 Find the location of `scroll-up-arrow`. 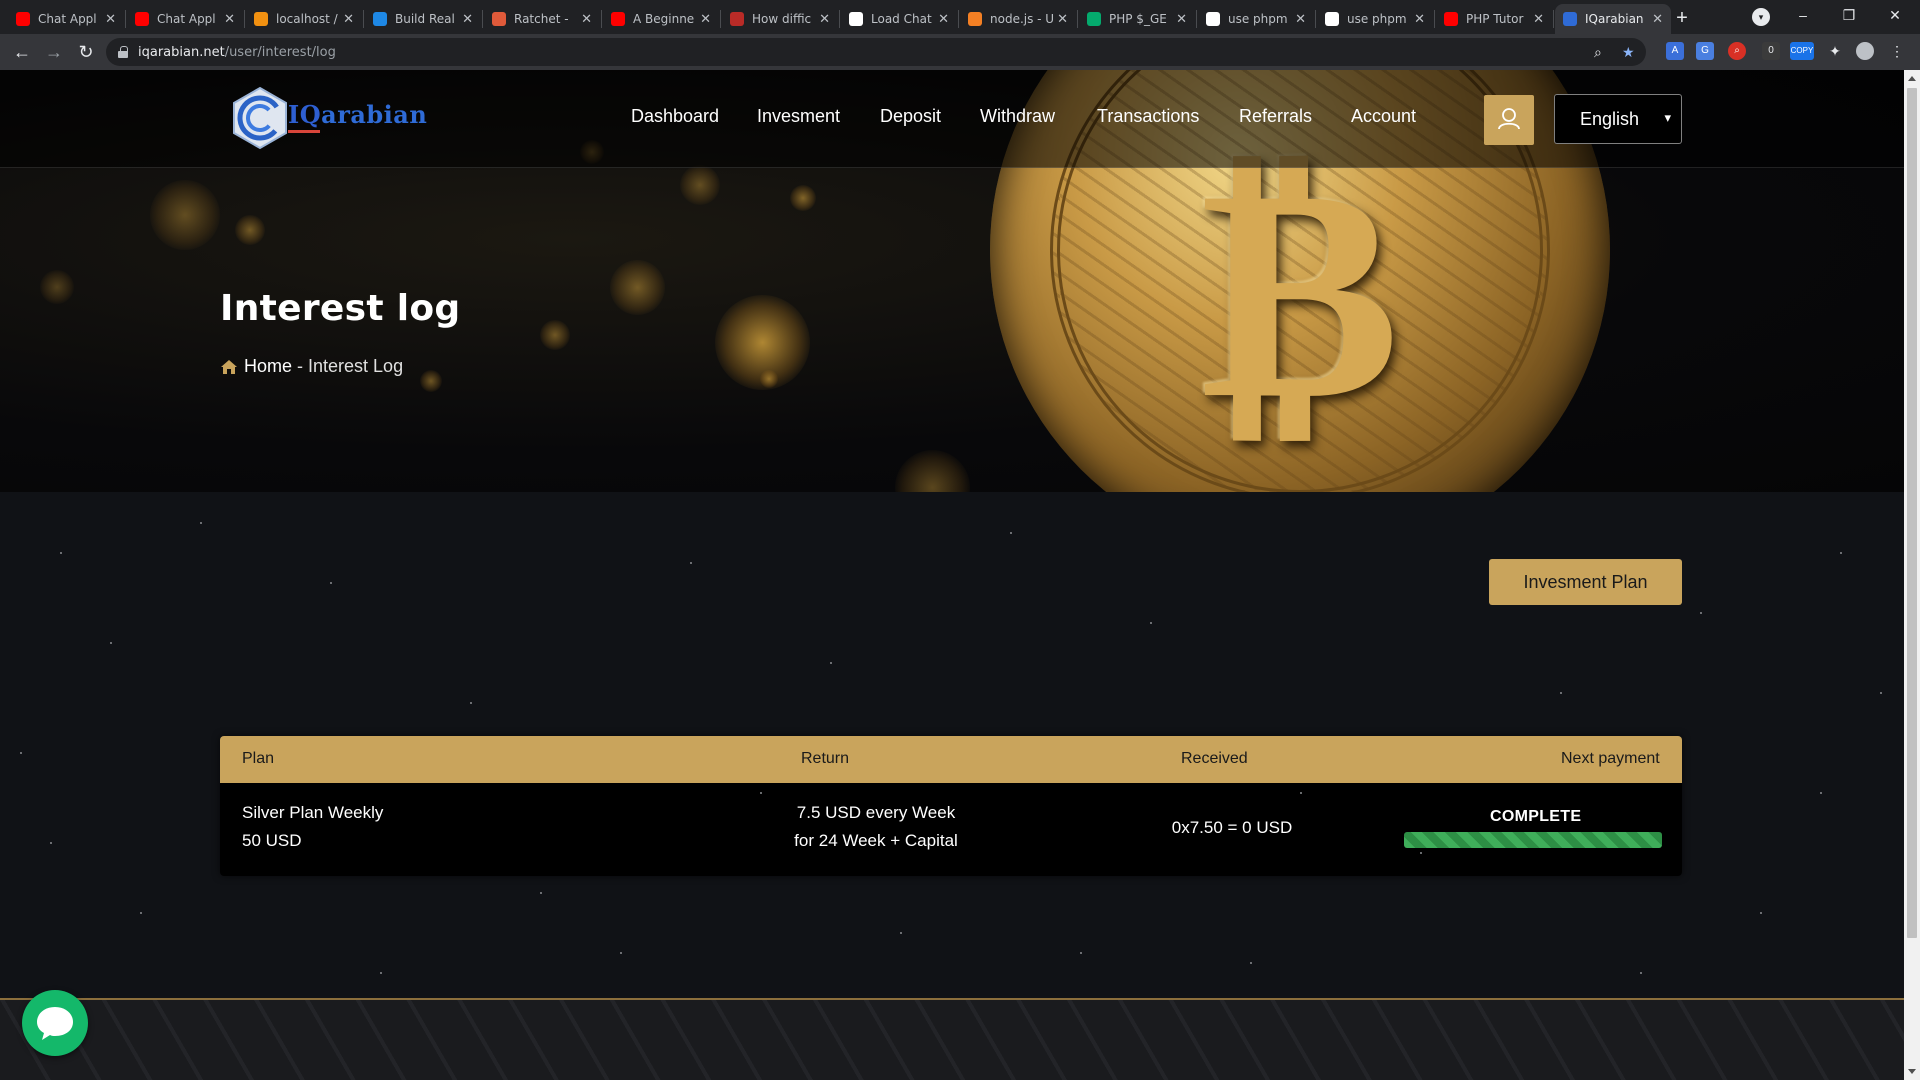

scroll-up-arrow is located at coordinates (1912, 78).